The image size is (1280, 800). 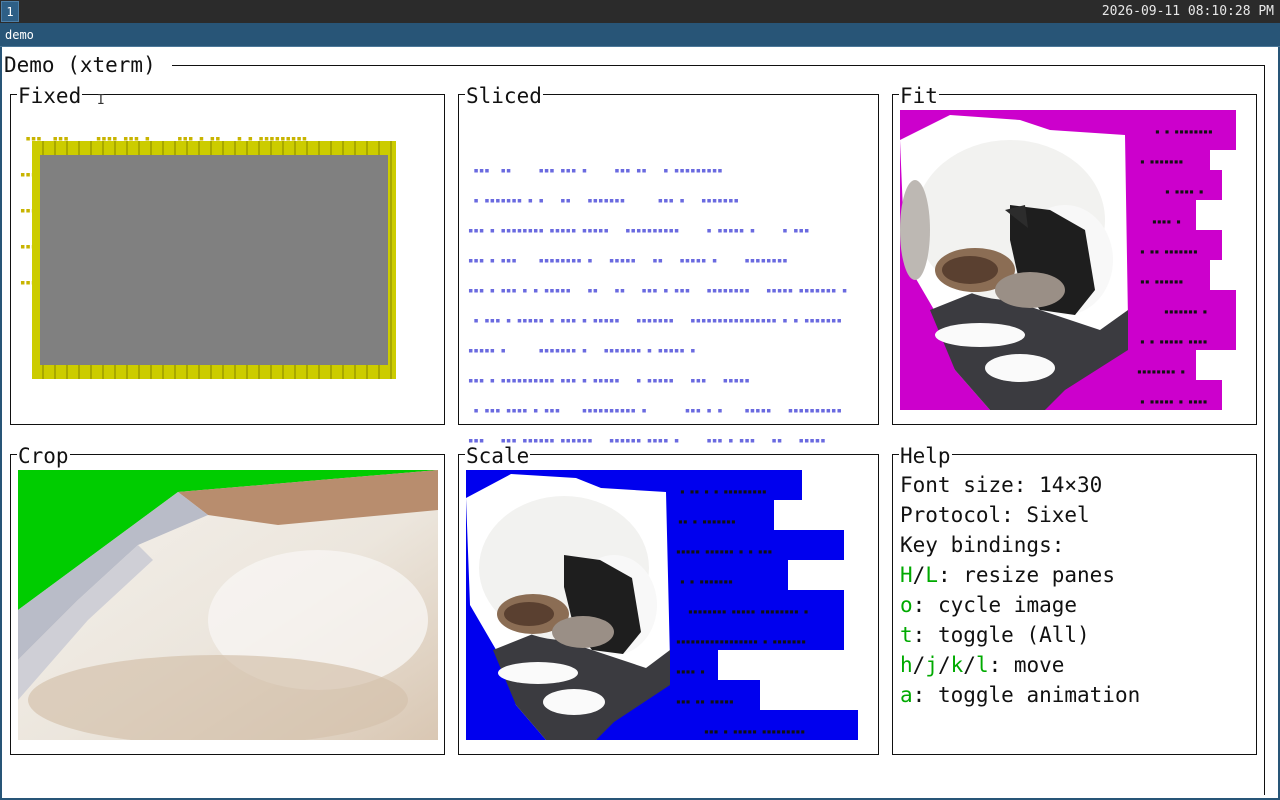 I want to click on help-move-text: : move, so click(x=1026, y=665).